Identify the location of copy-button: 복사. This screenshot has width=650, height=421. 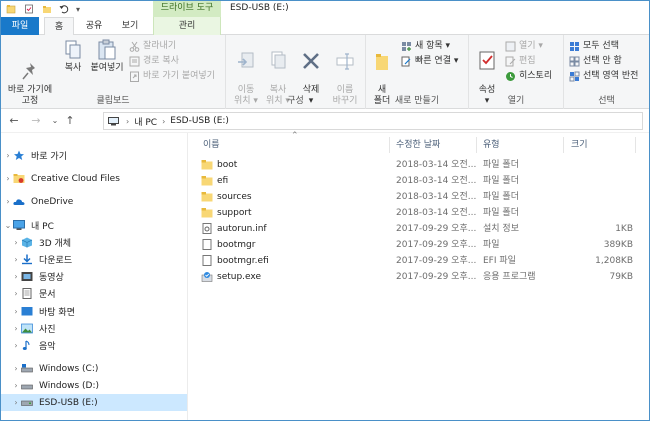
(73, 56).